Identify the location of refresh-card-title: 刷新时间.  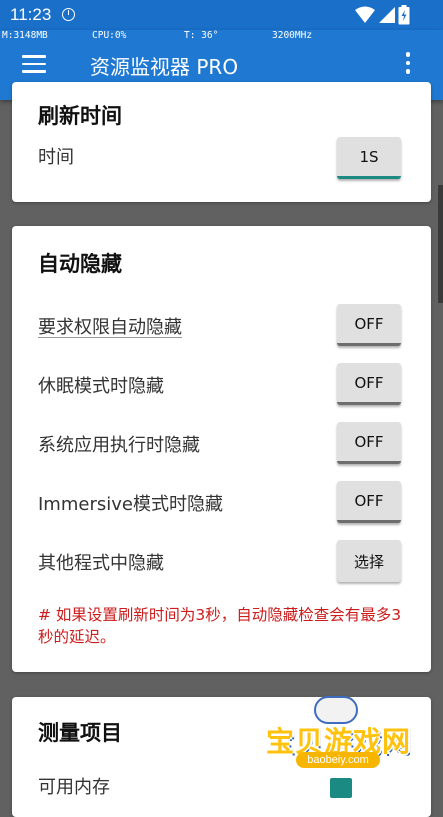
(80, 116).